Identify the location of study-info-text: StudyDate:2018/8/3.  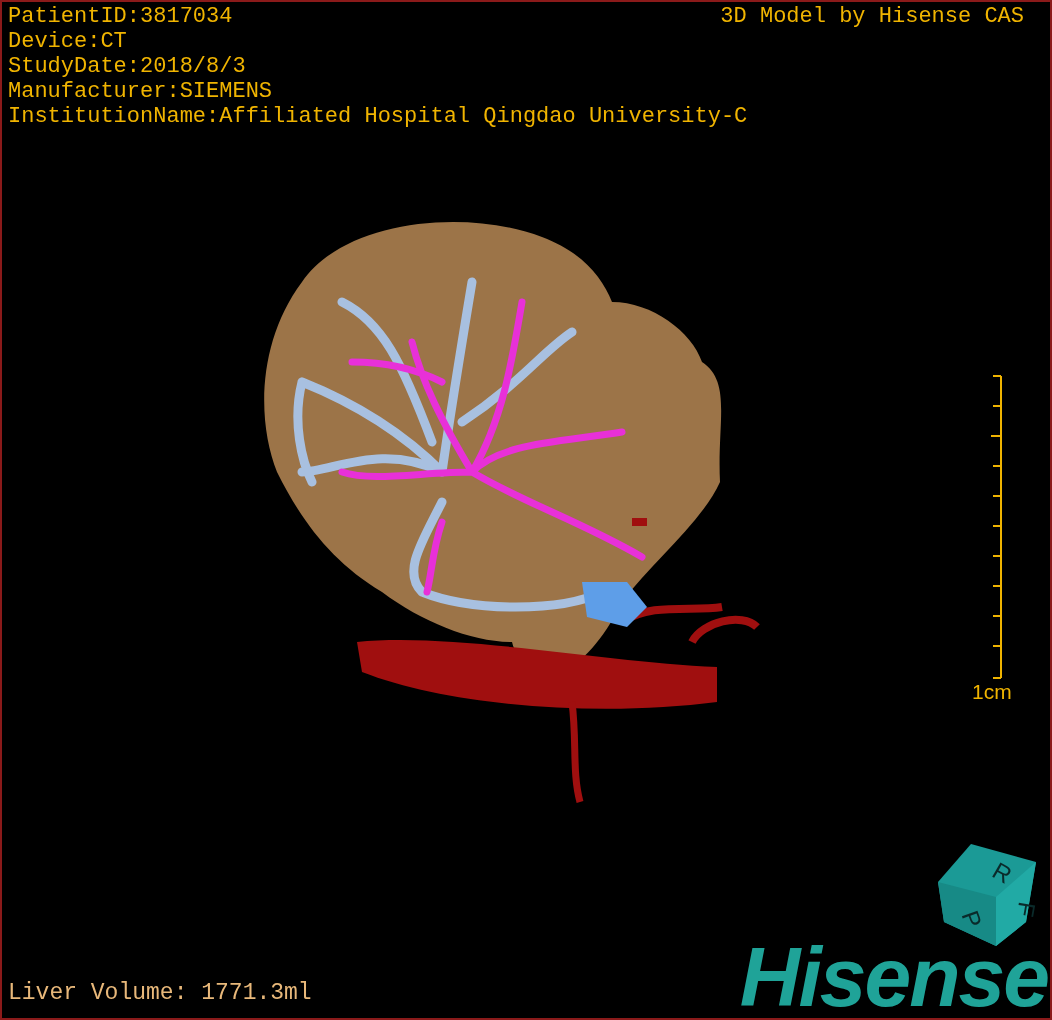
(127, 66).